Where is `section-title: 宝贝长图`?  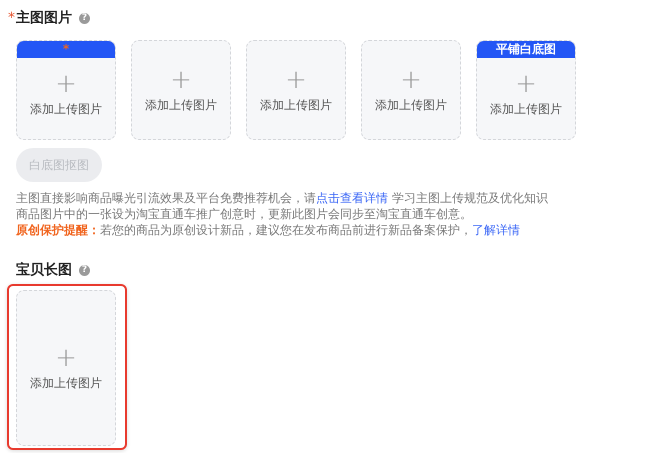 section-title: 宝贝长图 is located at coordinates (44, 270).